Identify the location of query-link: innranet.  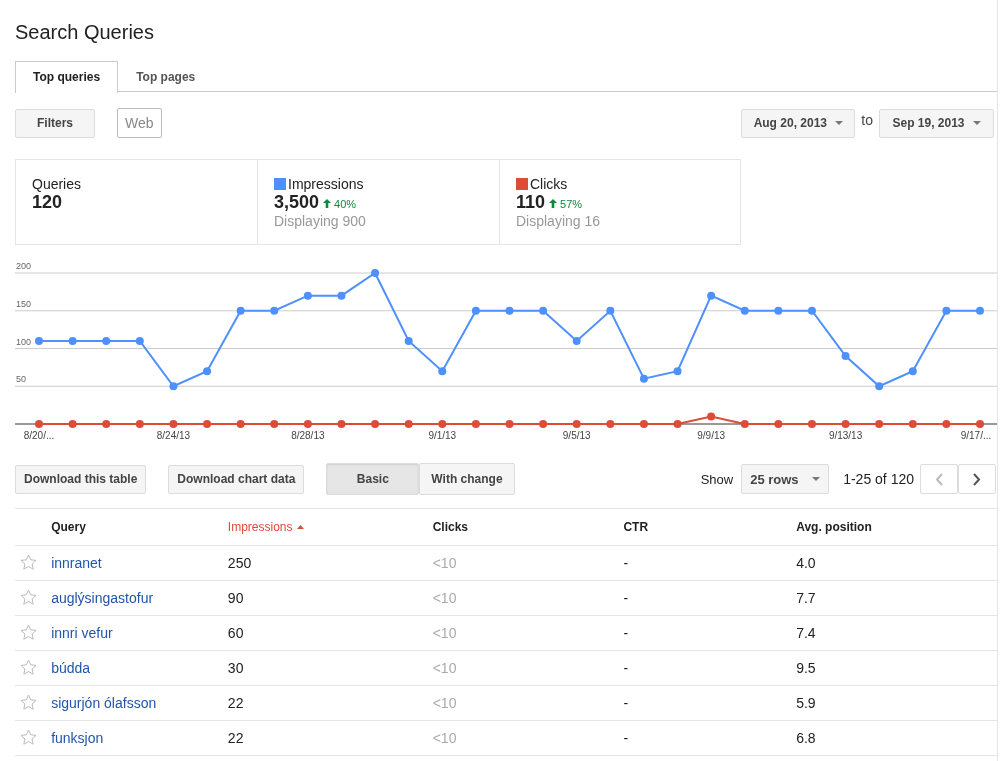
(76, 563).